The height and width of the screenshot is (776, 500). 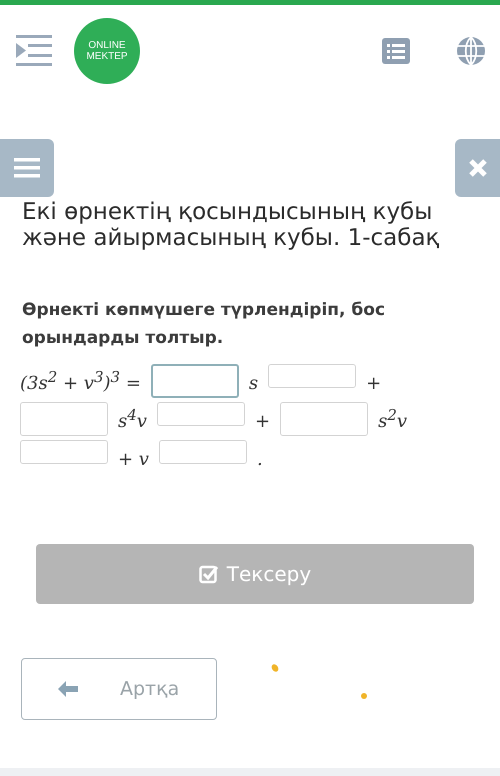 I want to click on menu-button, so click(x=27, y=168).